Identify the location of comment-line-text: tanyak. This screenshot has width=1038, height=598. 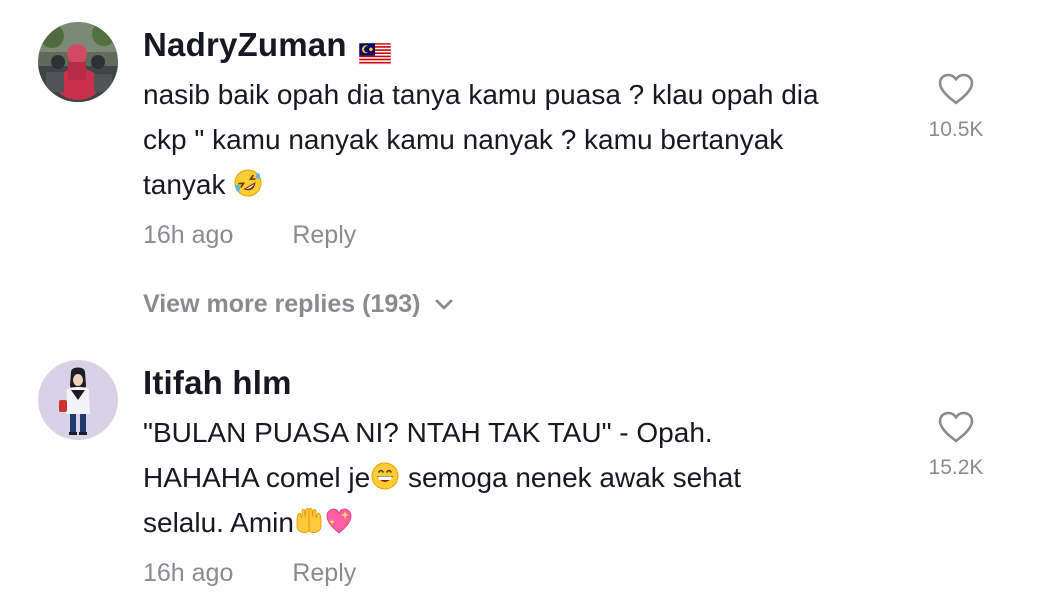
(184, 184).